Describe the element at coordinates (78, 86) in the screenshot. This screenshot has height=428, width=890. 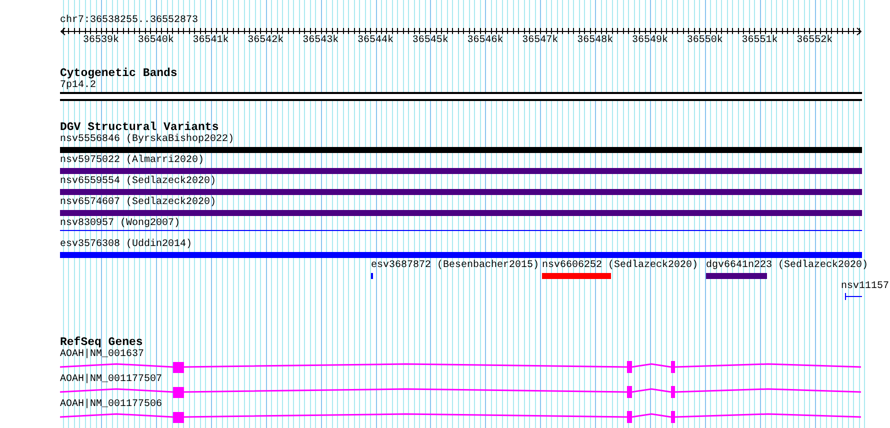
I see `band-label: 7p14.2` at that location.